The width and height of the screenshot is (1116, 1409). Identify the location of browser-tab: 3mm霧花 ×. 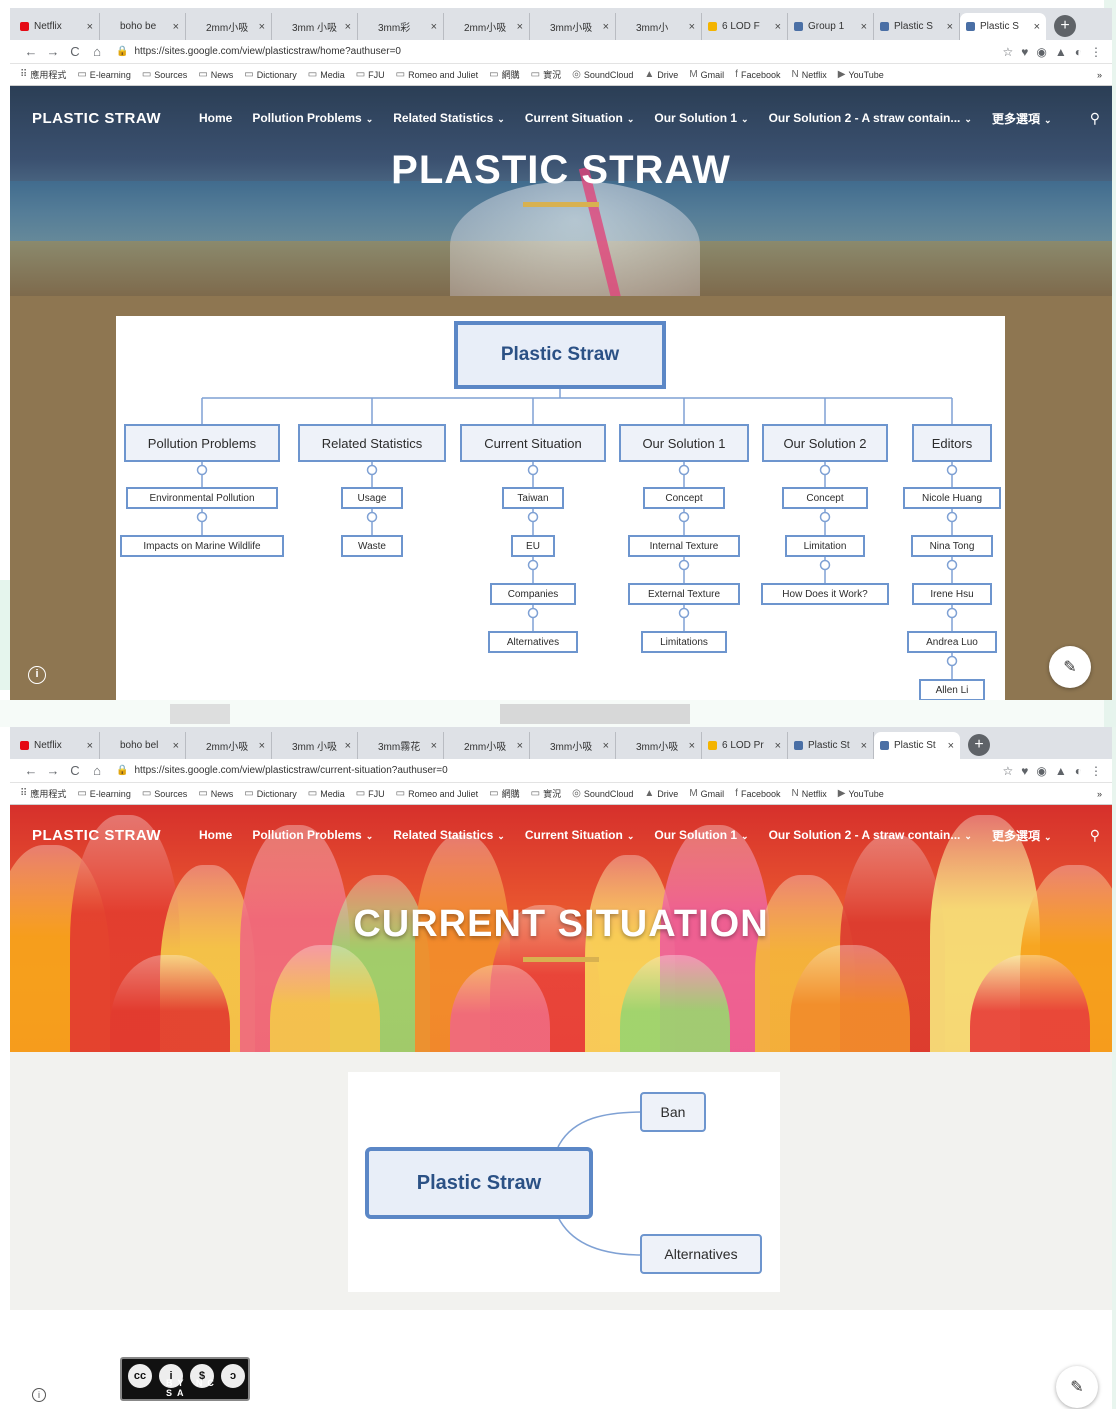
(401, 745).